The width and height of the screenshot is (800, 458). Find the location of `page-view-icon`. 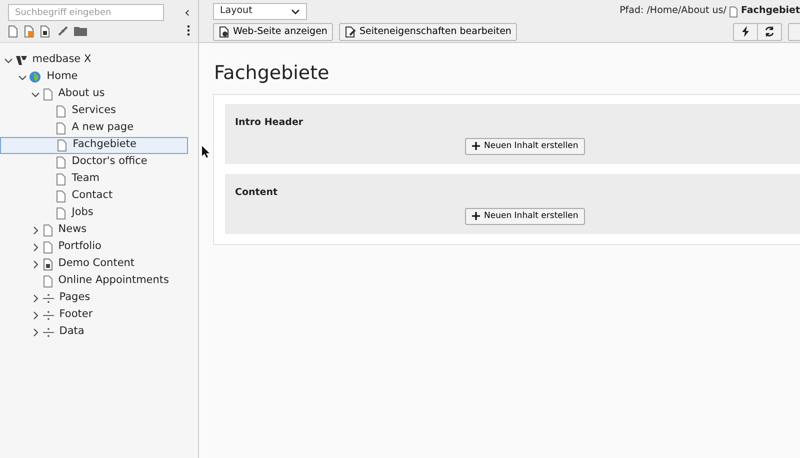

page-view-icon is located at coordinates (224, 32).